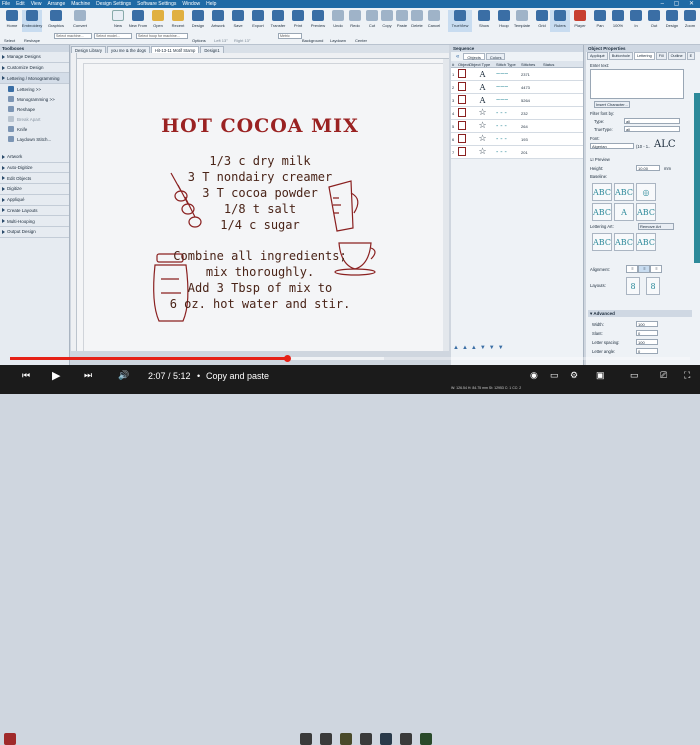 The image size is (700, 745). What do you see at coordinates (656, 226) in the screenshot?
I see `remove-art-button: Remove Art` at bounding box center [656, 226].